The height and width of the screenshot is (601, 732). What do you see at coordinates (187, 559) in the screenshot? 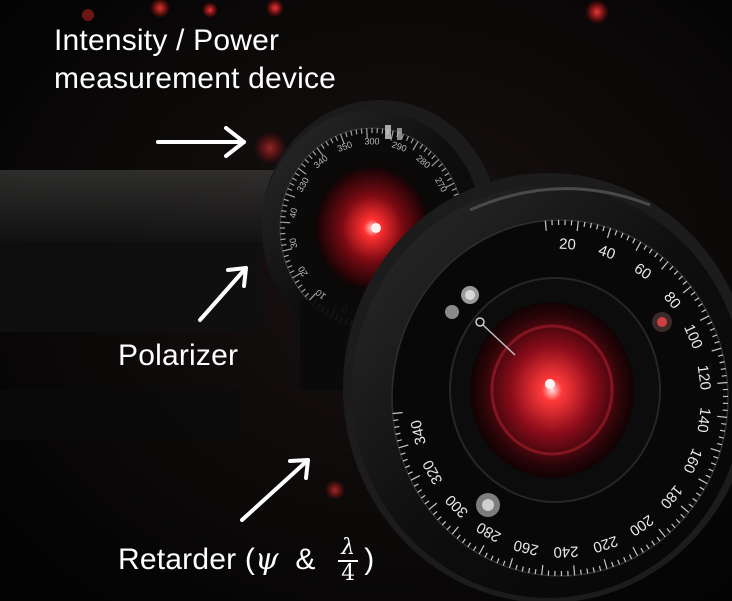
I see `label-retarder-prefix: Retarder (` at bounding box center [187, 559].